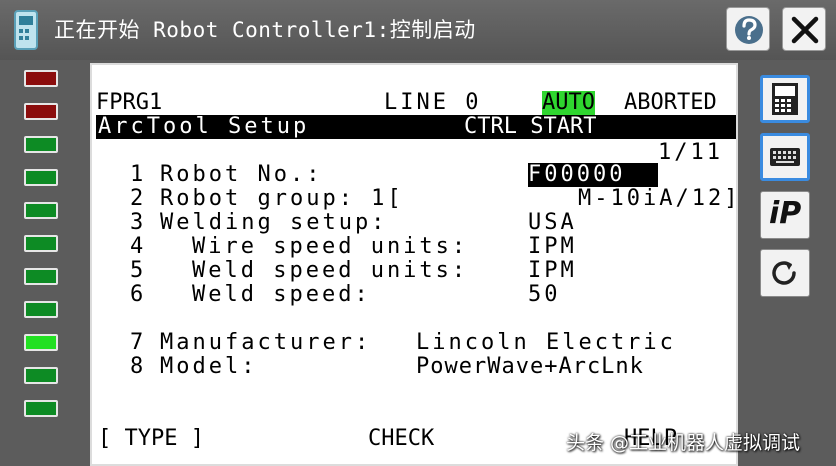 The width and height of the screenshot is (836, 466). I want to click on help-button, so click(748, 29).